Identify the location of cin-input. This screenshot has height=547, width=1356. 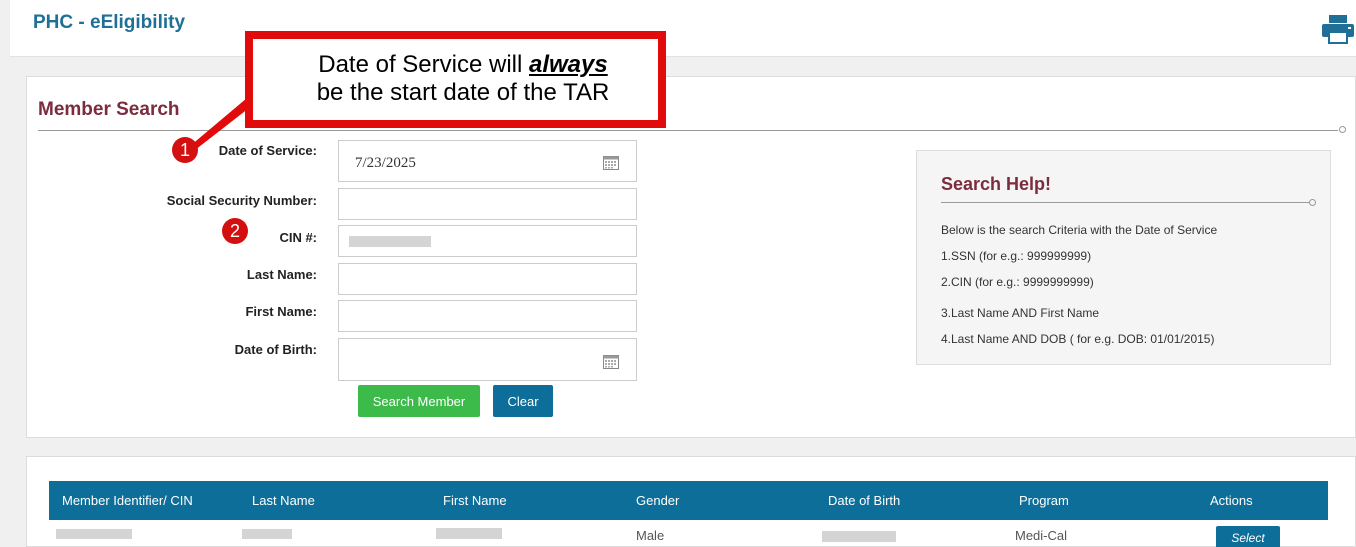
(487, 241).